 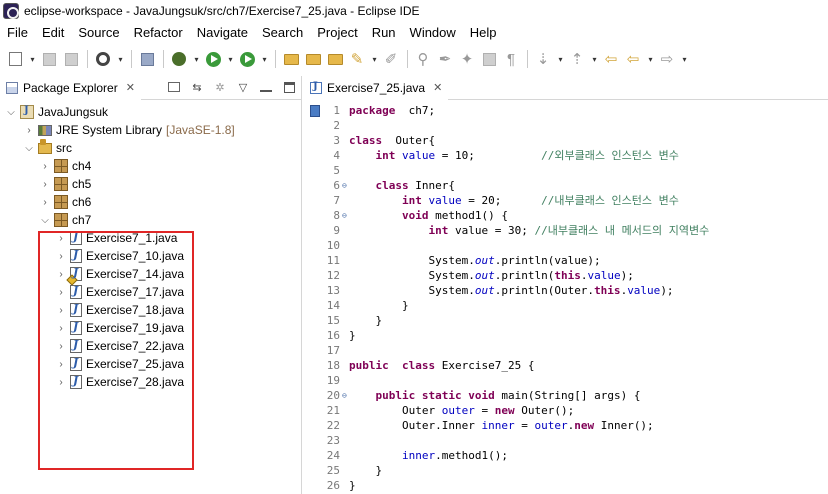 I want to click on code-line: 23, so click(x=566, y=440).